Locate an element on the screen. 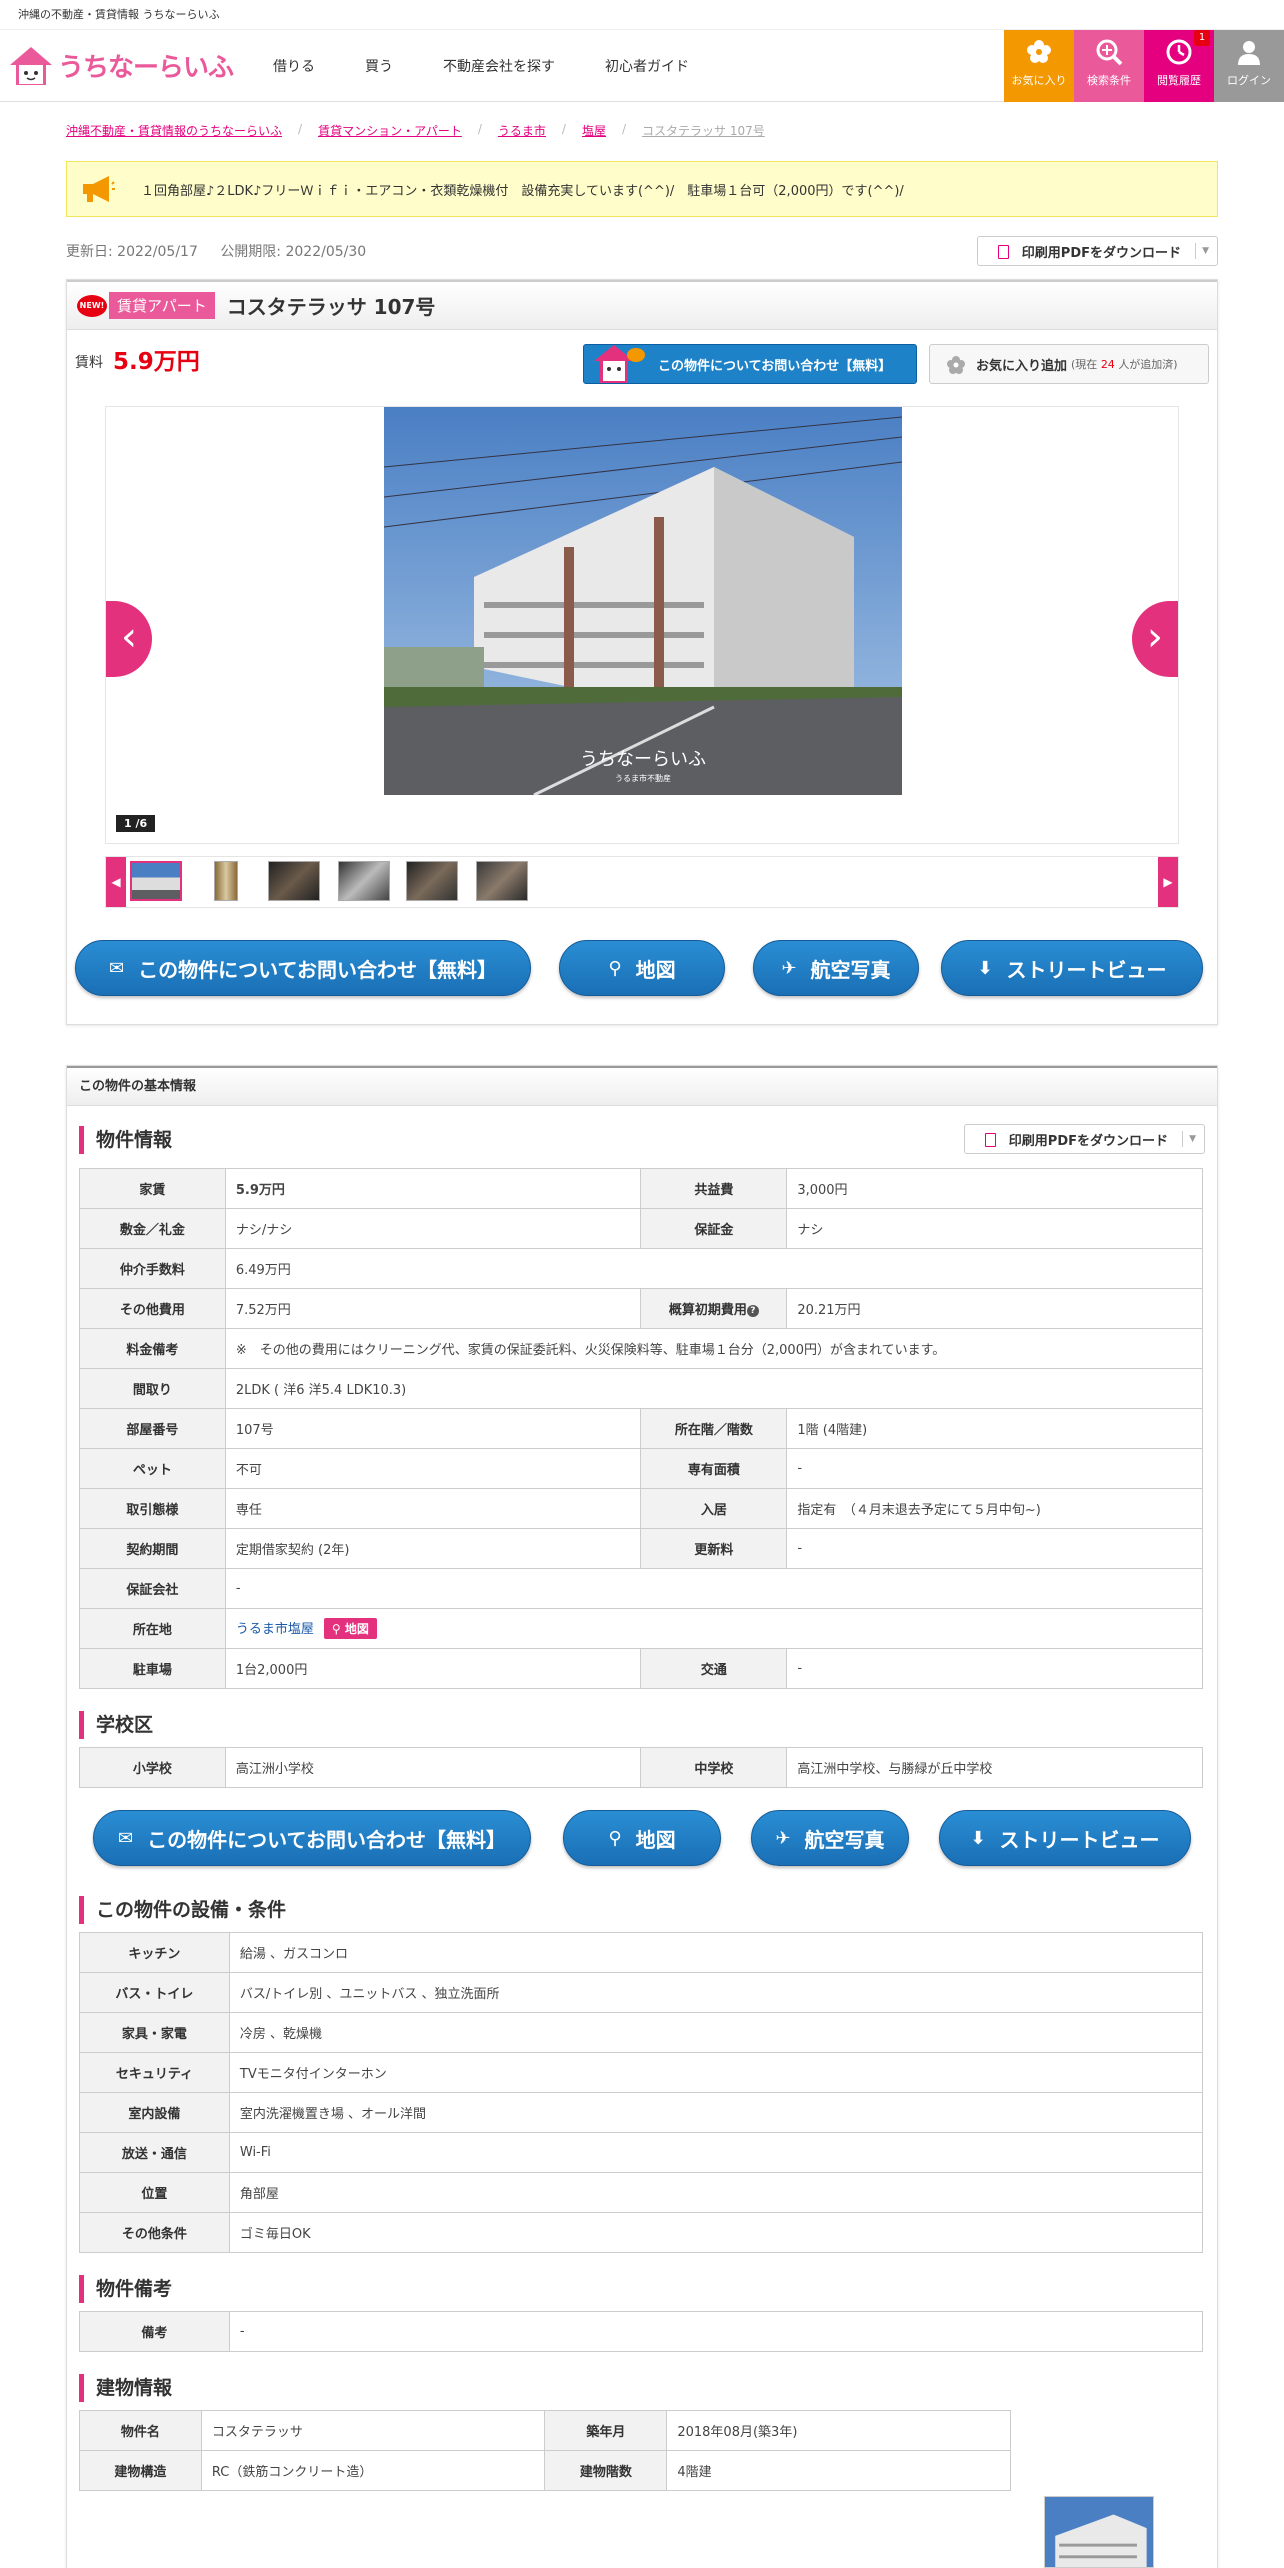 The height and width of the screenshot is (2568, 1284). photo-counter: 1 /6 is located at coordinates (136, 823).